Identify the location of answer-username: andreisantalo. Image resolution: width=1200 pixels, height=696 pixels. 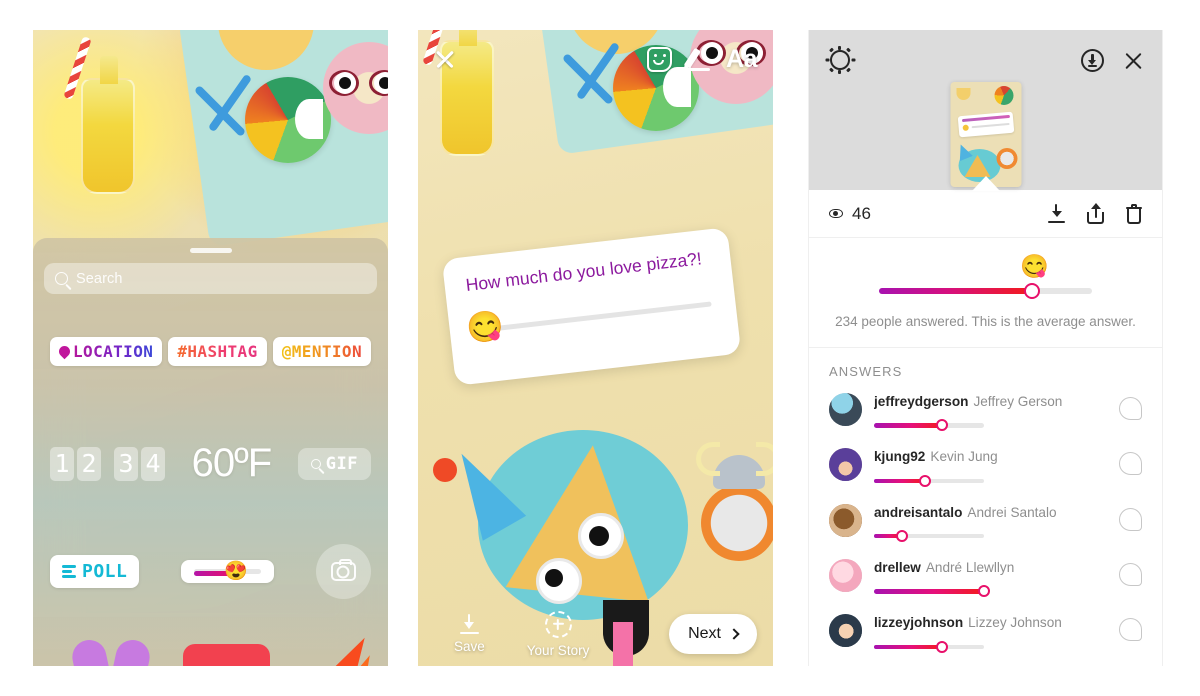
(918, 512).